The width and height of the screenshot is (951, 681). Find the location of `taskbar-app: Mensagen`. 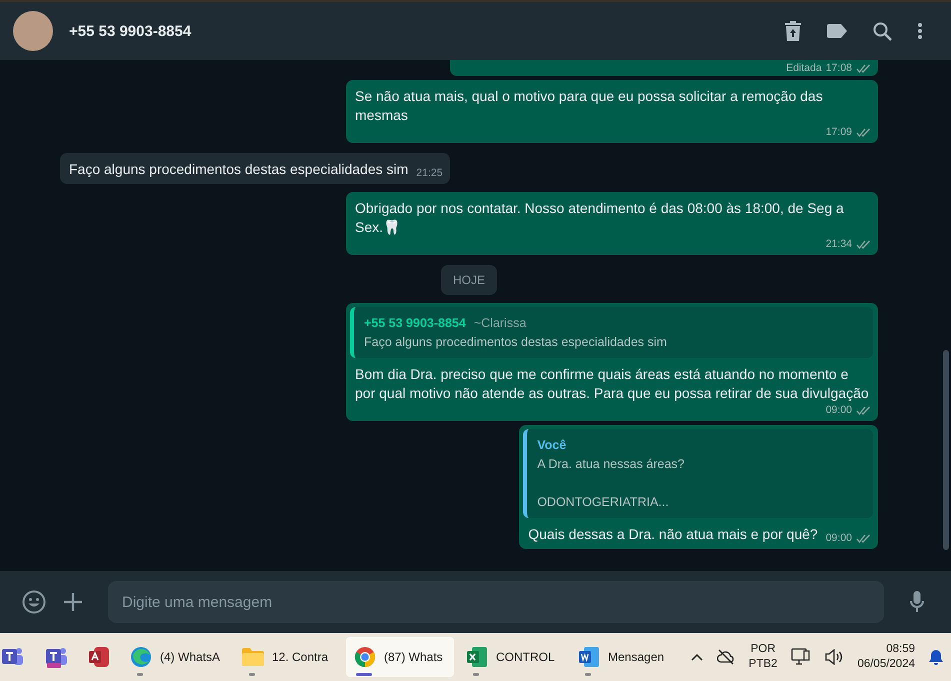

taskbar-app: Mensagen is located at coordinates (624, 657).